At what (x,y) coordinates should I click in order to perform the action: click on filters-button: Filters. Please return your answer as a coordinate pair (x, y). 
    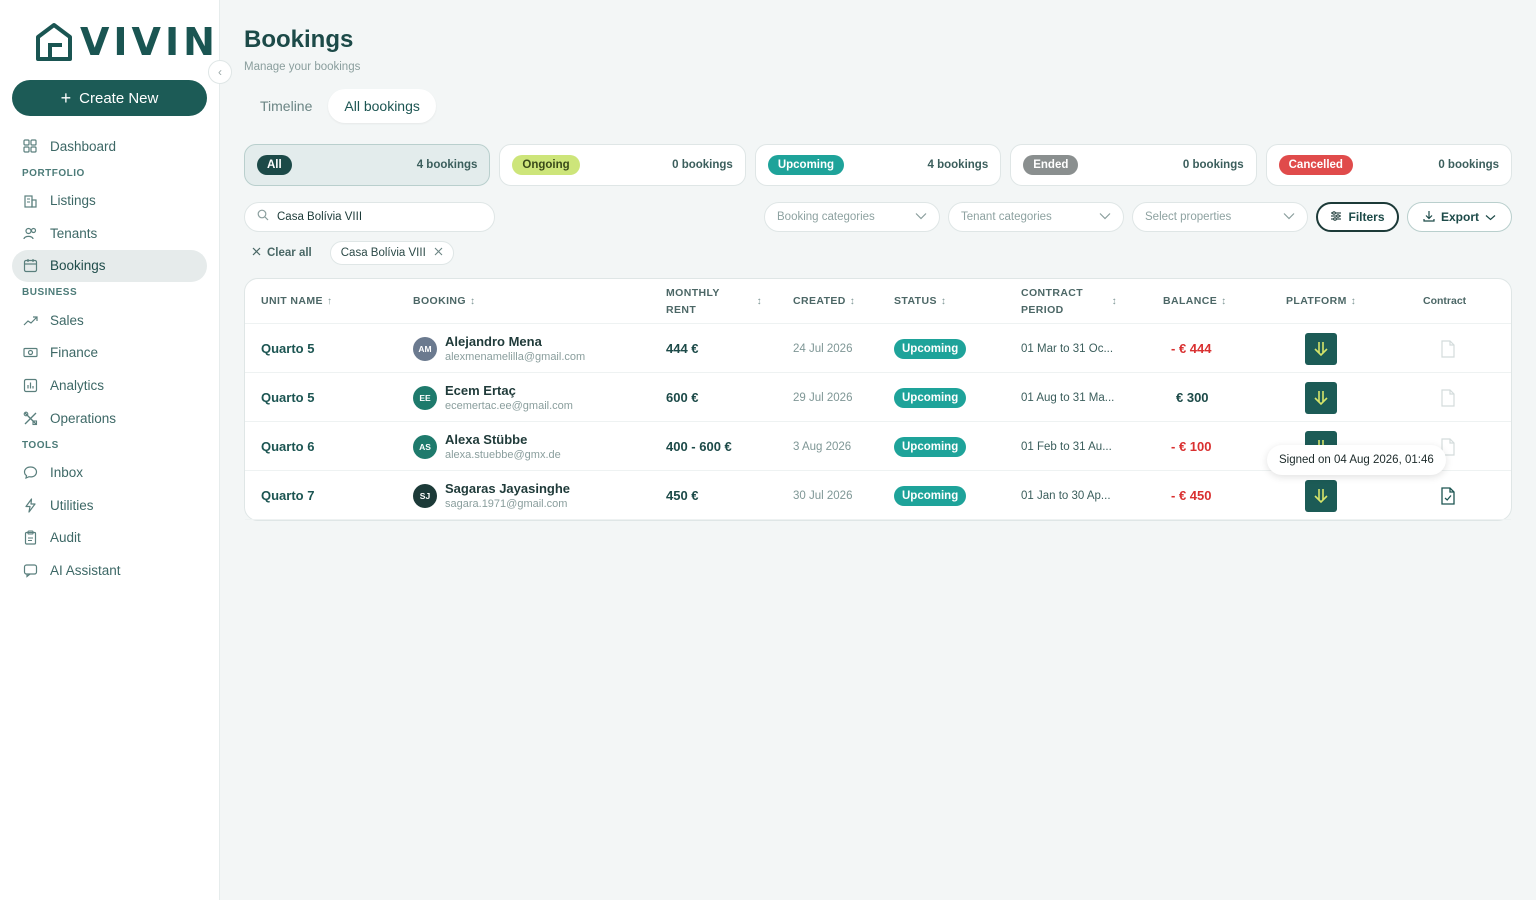
    Looking at the image, I should click on (1357, 217).